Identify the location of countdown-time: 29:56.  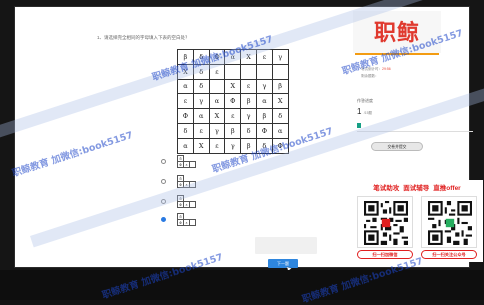
(386, 69).